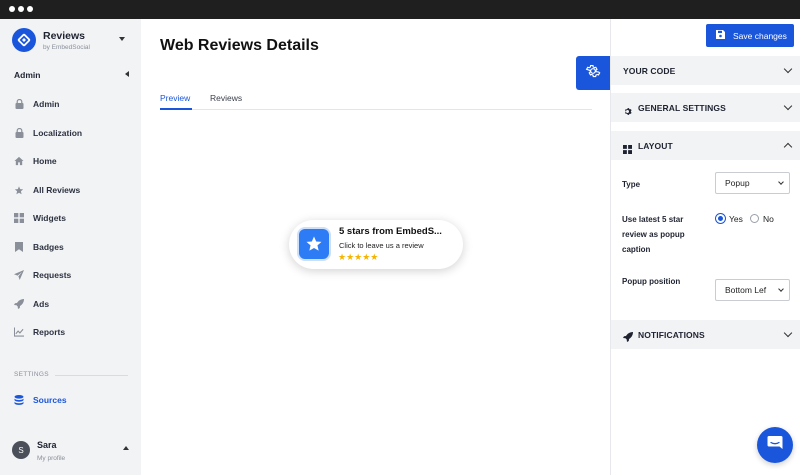 This screenshot has width=800, height=475. I want to click on avatar: S, so click(21, 450).